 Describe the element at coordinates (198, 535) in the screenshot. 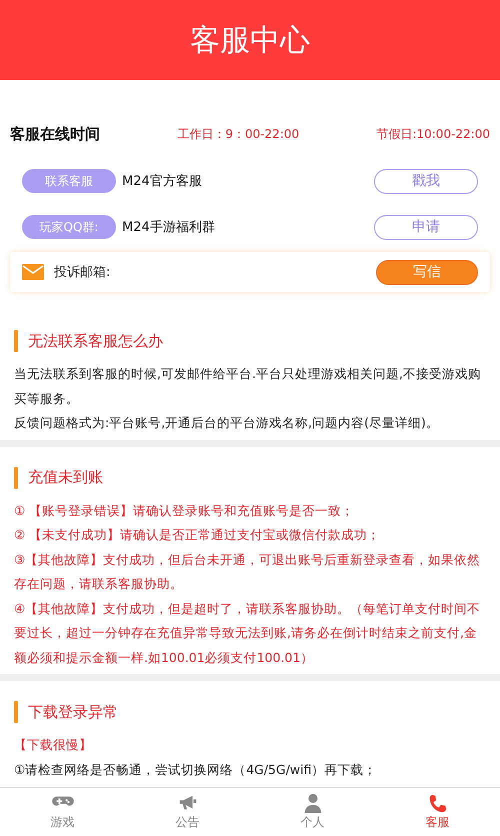

I see `paragraph: ② 【未支付成功】请确认是否正常通过支付宝或微信付款成功；` at that location.